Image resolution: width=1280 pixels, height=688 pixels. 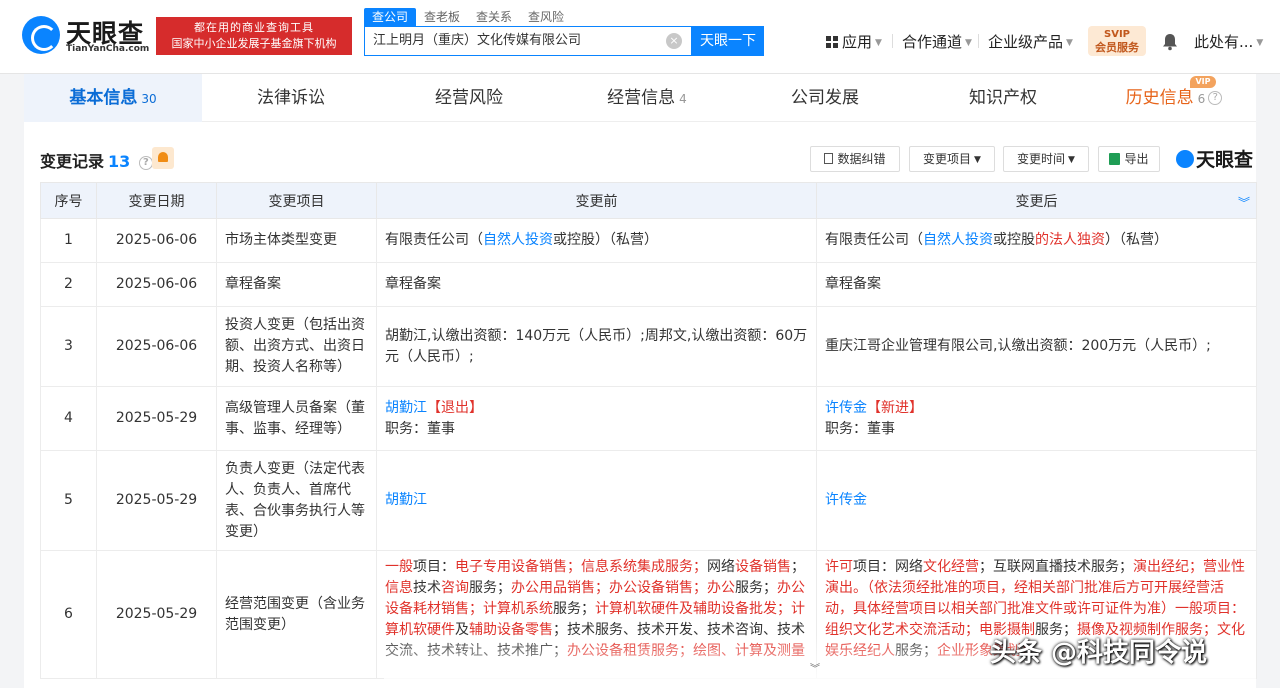 I want to click on cell-no: 2, so click(x=68, y=284).